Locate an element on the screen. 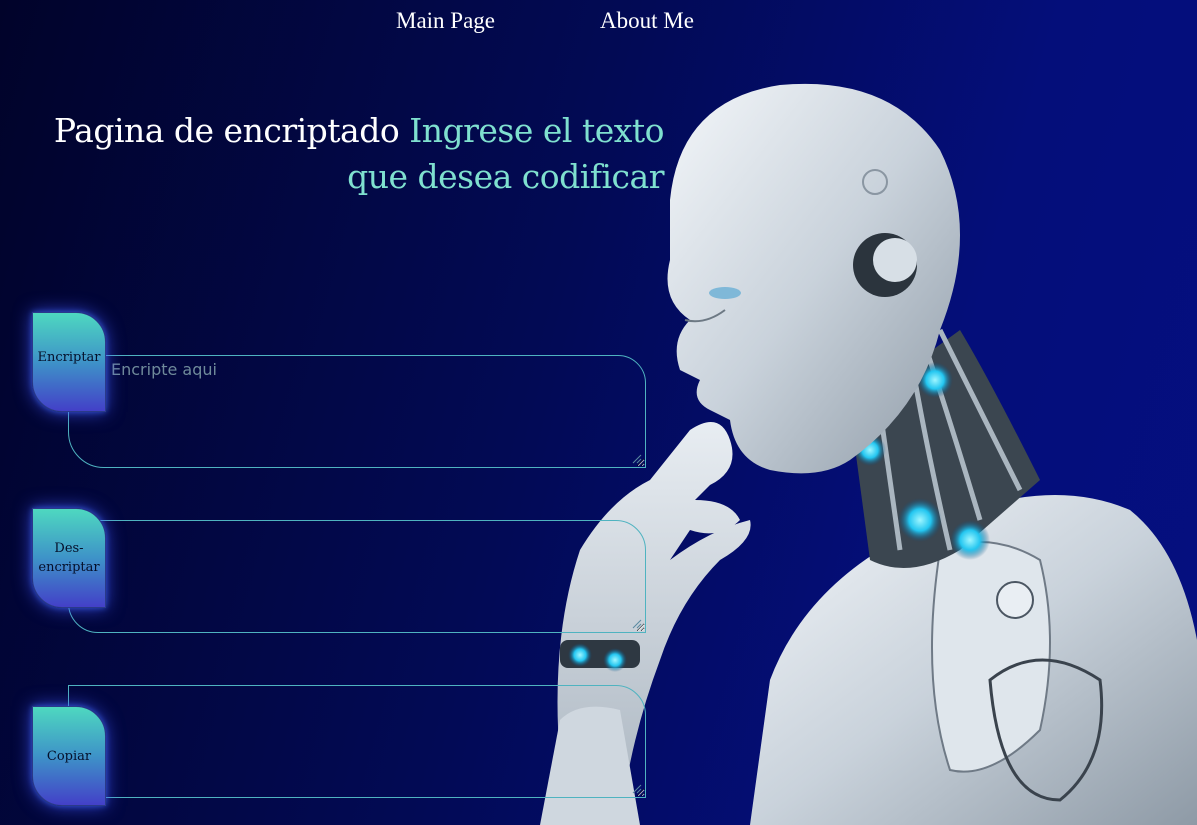 The image size is (1197, 825). encrypt-textbox is located at coordinates (357, 411).